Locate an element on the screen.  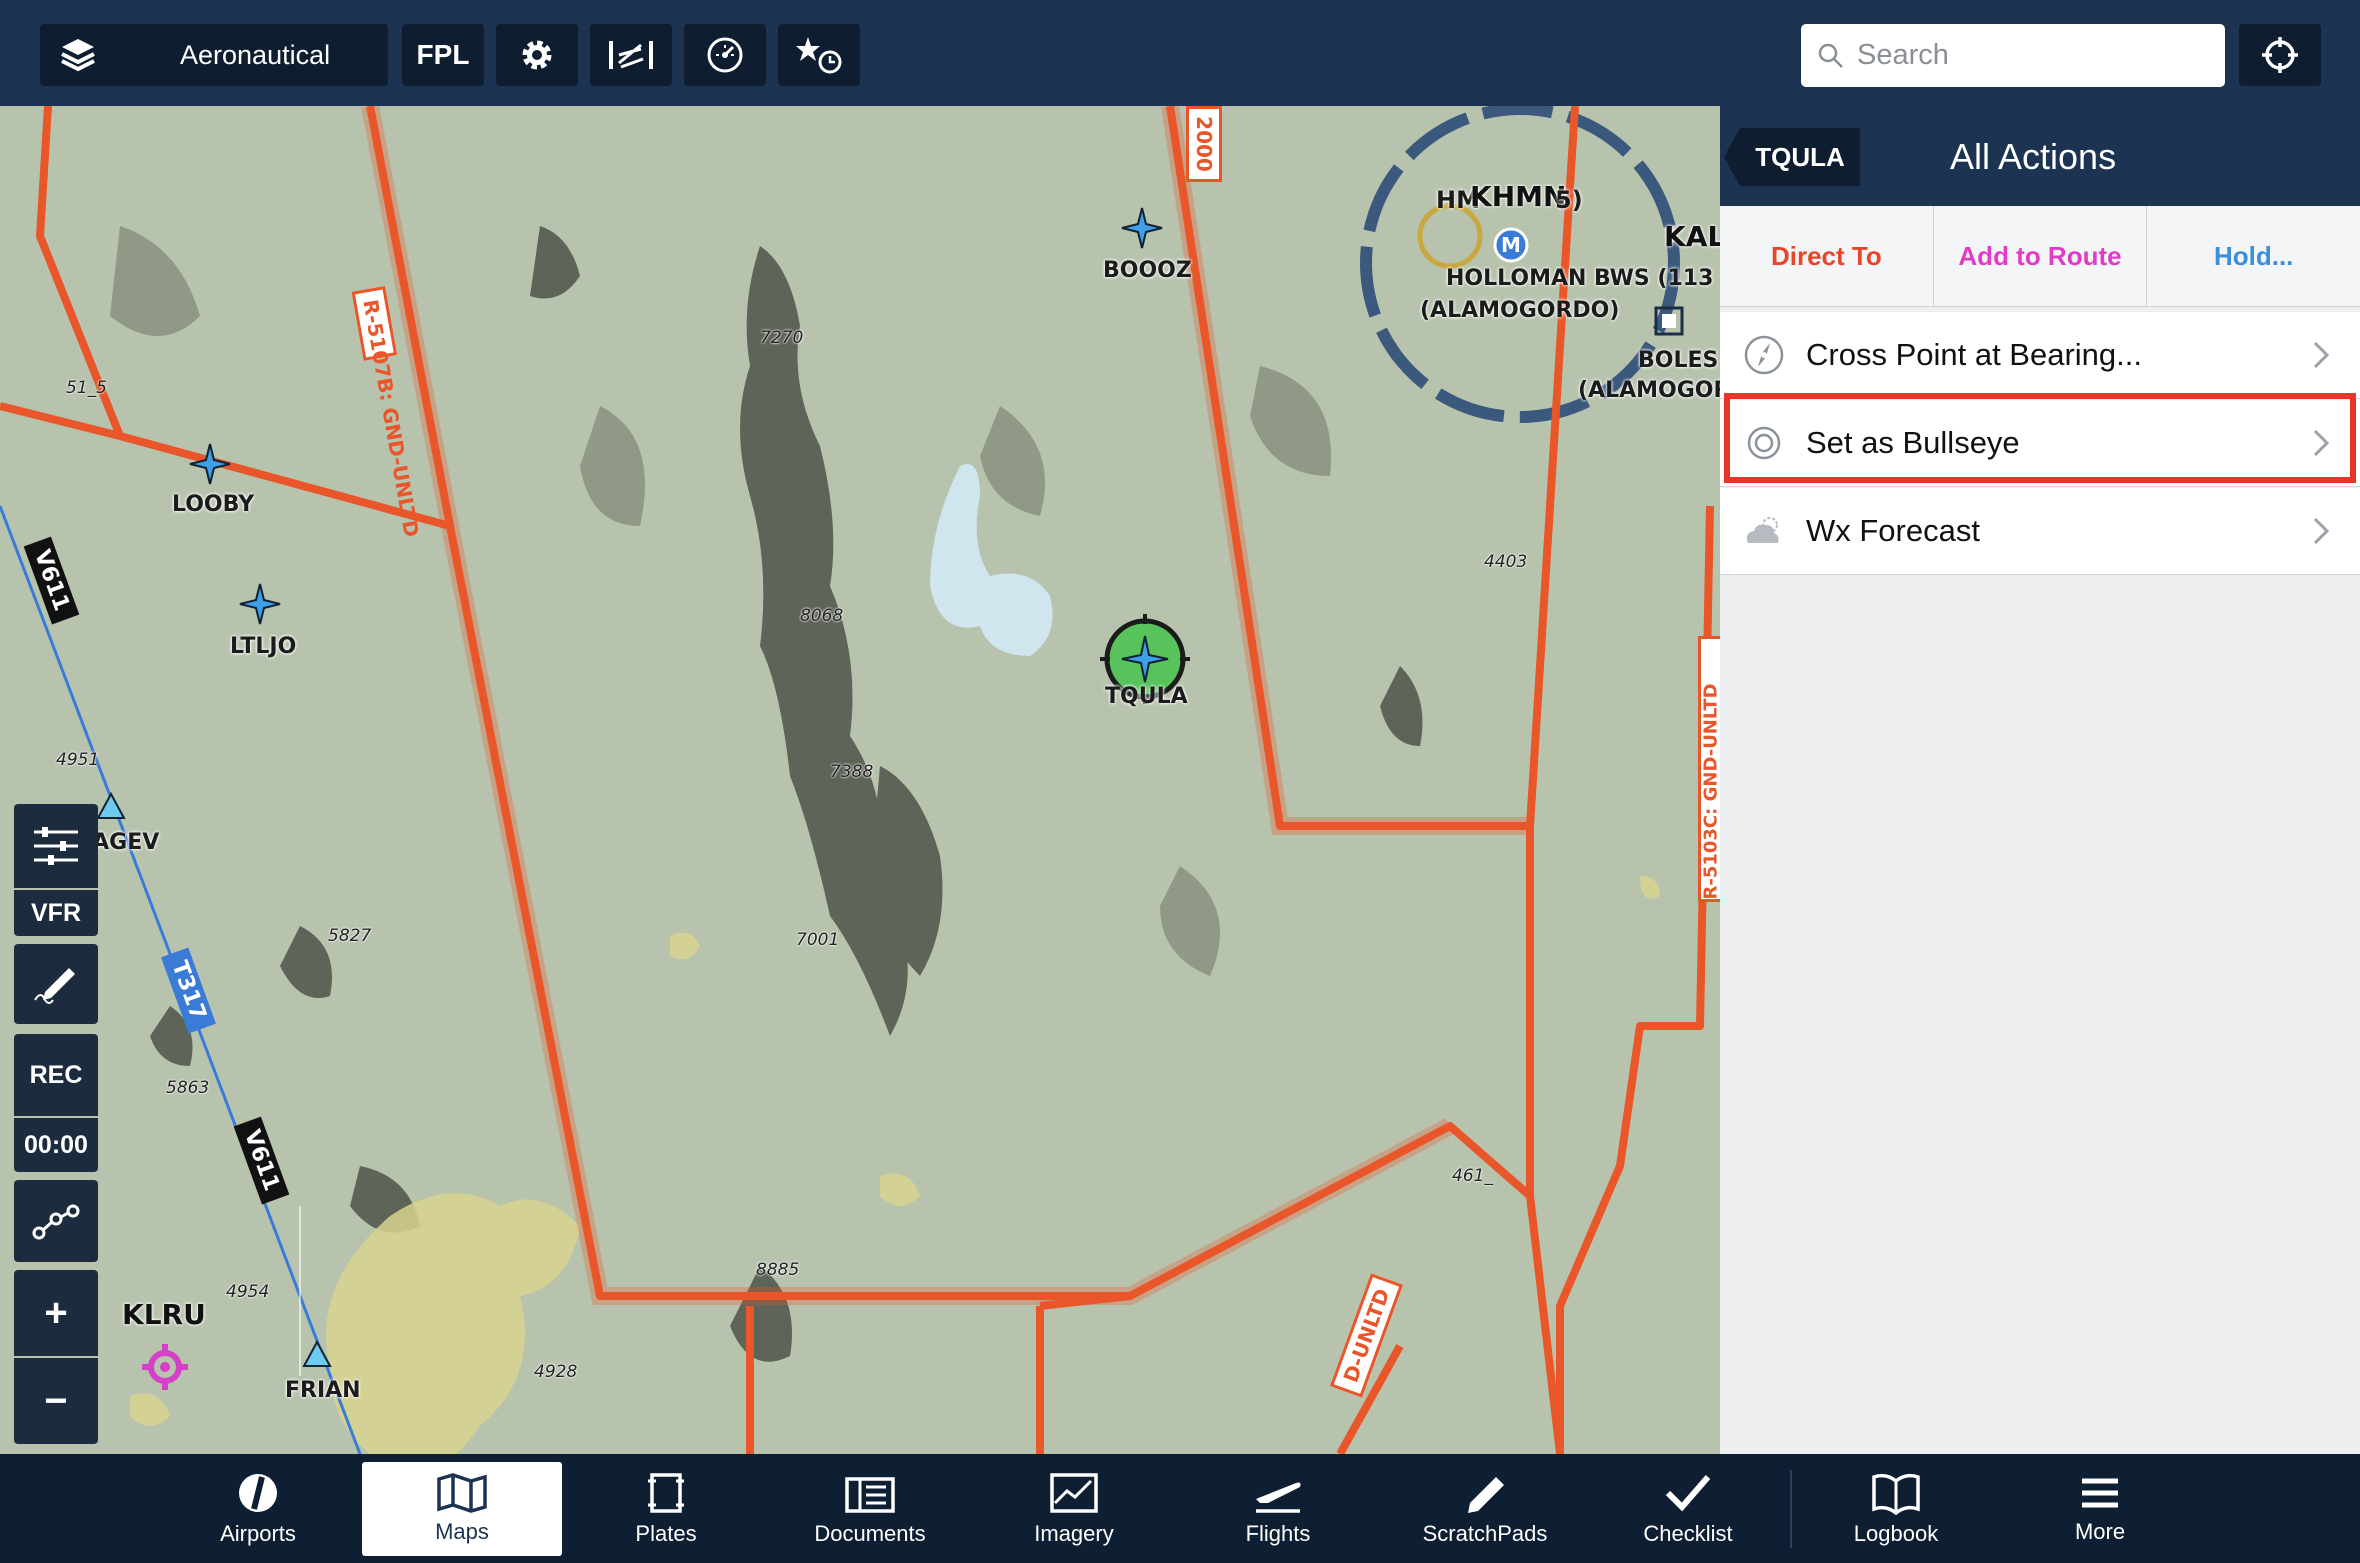
row-label: Wx Forecast is located at coordinates (1893, 530).